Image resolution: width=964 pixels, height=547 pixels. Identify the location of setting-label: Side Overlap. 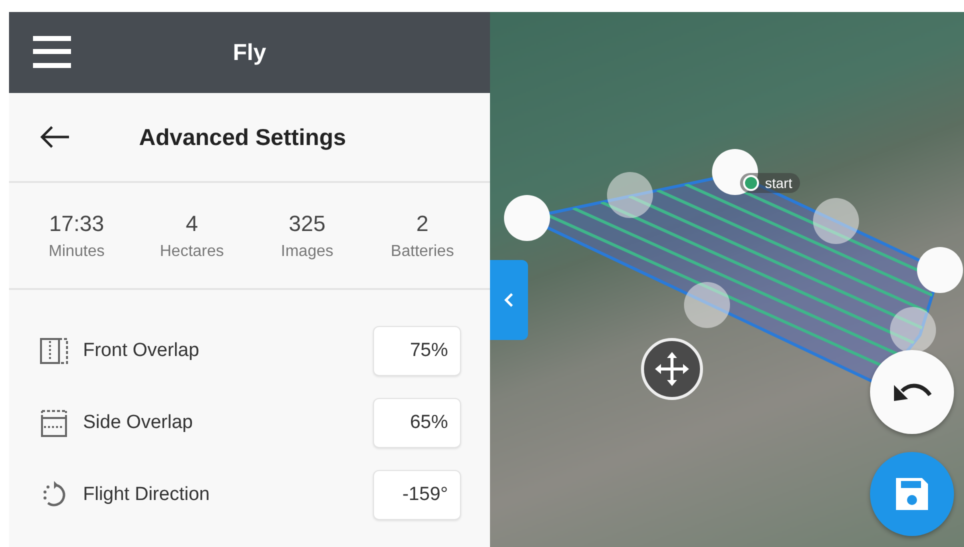
(138, 423).